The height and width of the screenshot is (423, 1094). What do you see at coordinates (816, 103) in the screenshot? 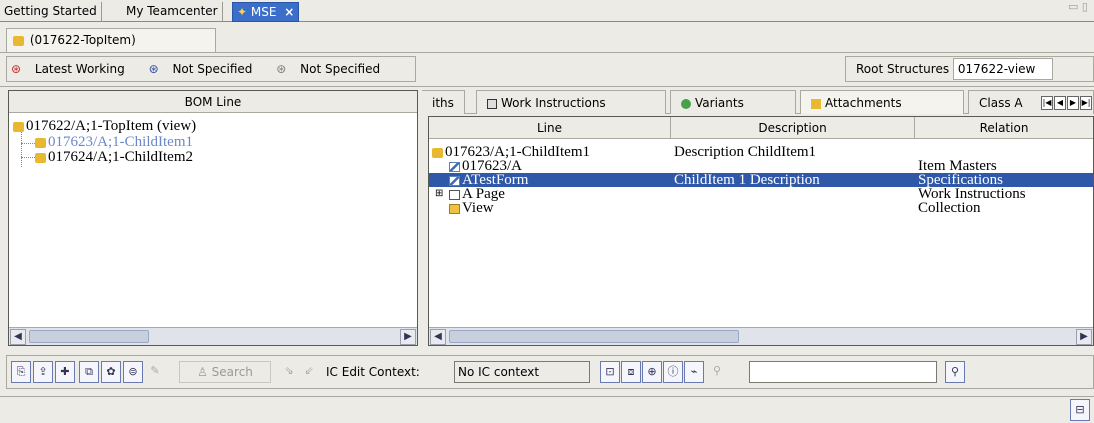
I see `attachments-icon` at bounding box center [816, 103].